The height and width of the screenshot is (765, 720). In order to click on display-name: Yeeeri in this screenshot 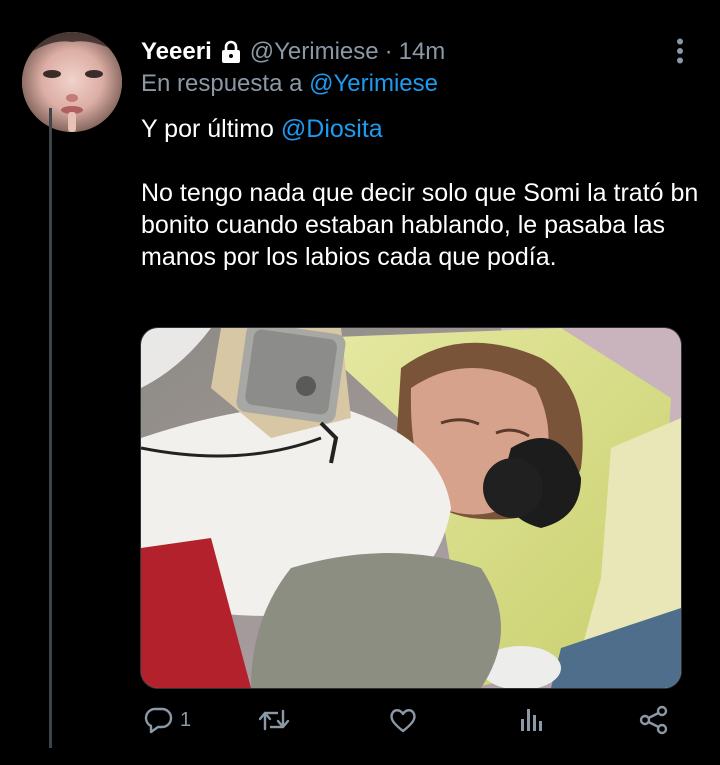, I will do `click(176, 52)`.